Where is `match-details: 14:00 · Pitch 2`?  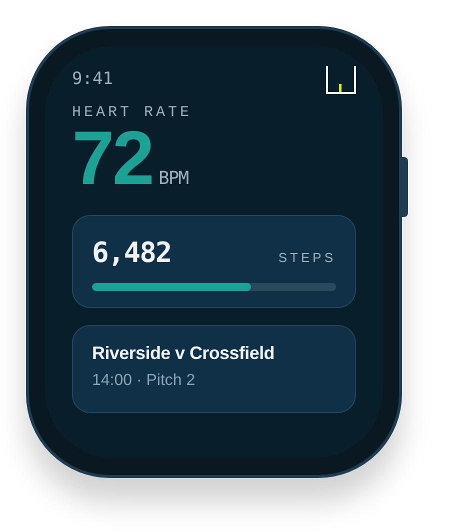
match-details: 14:00 · Pitch 2 is located at coordinates (144, 381).